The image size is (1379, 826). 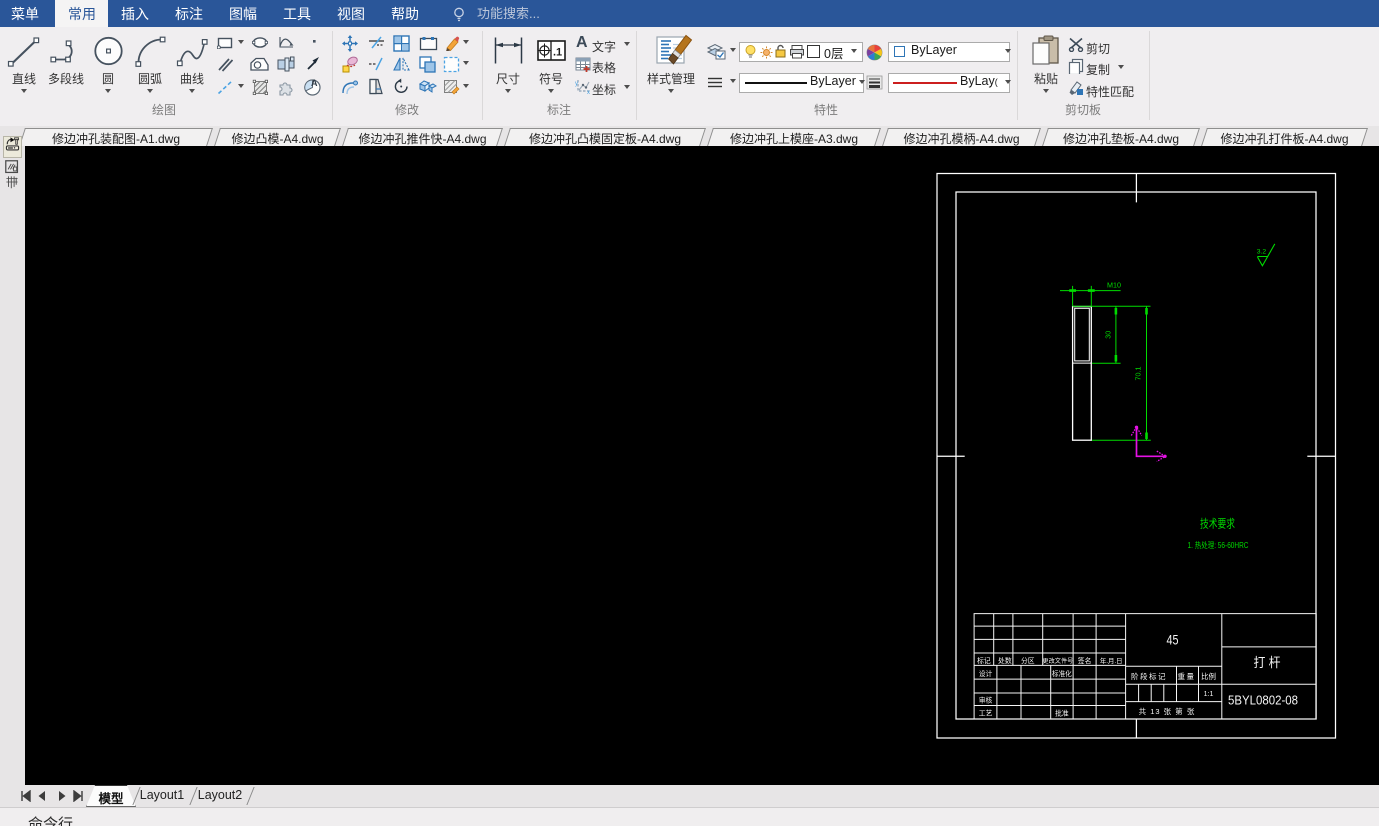 I want to click on svg-text: 共 13 张 第 张, so click(x=1167, y=711).